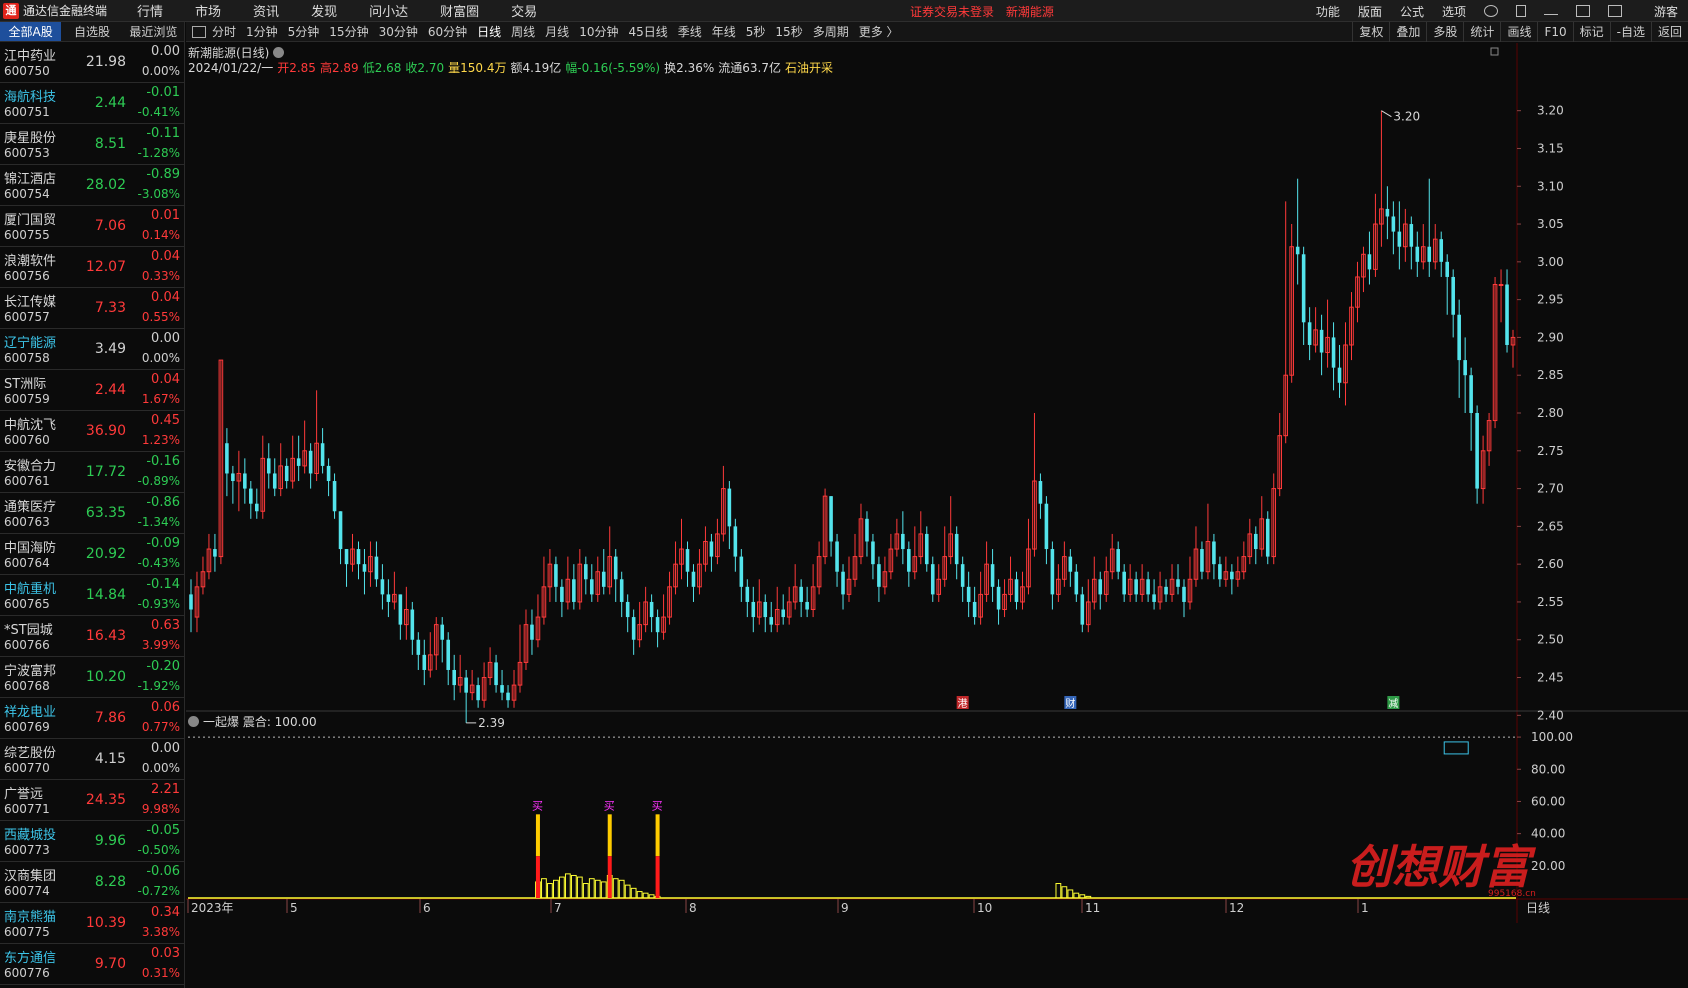 This screenshot has height=988, width=1688. Describe the element at coordinates (160, 932) in the screenshot. I see `stock-change-pct: 3.38%` at that location.